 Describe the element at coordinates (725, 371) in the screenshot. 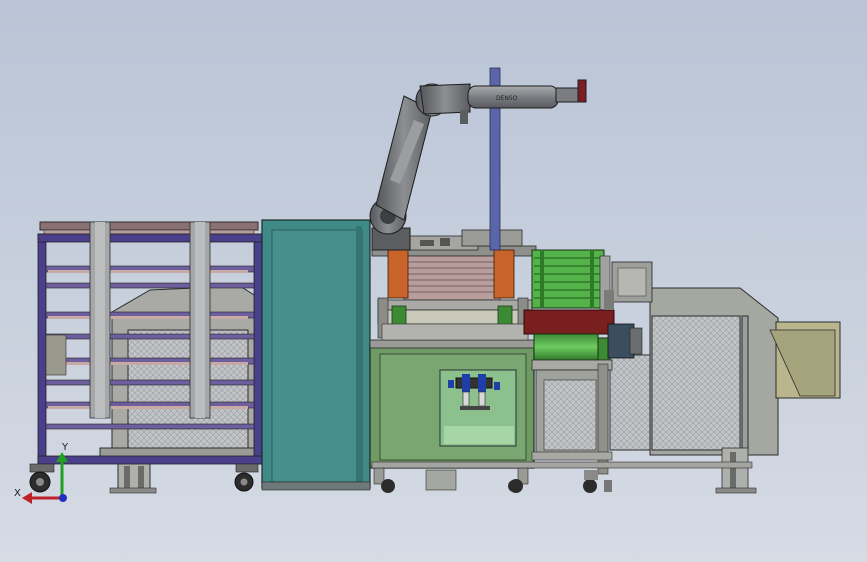

I see `discharge-hopper` at that location.